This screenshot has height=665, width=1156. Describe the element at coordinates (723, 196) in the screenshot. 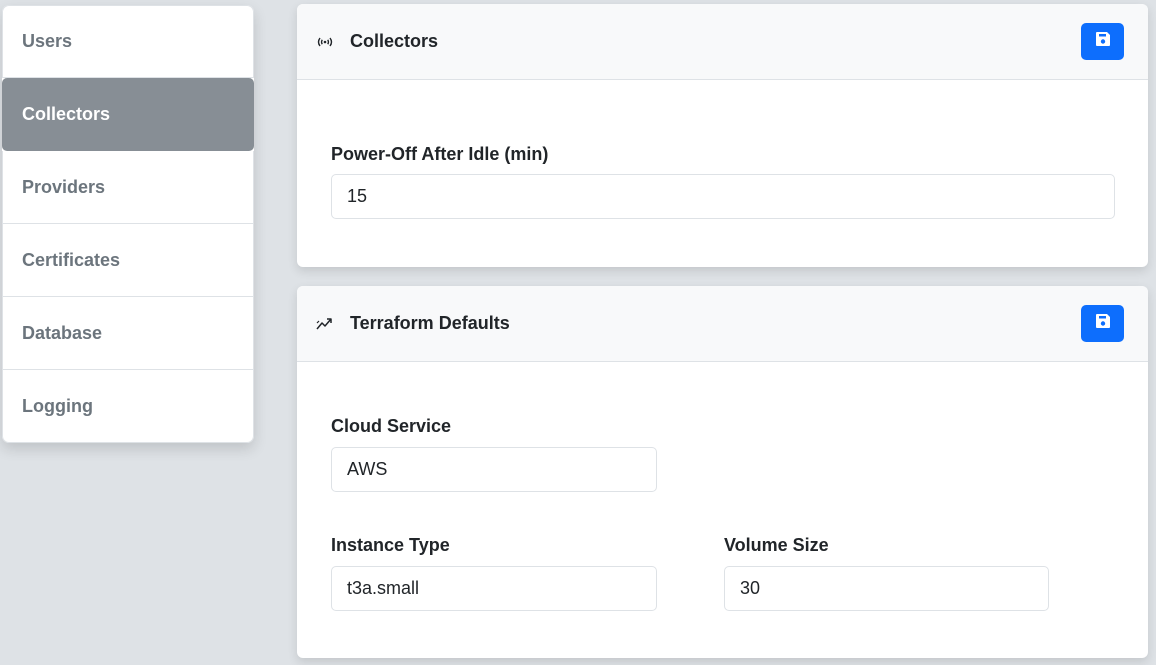

I see `power-off-input: 15` at that location.